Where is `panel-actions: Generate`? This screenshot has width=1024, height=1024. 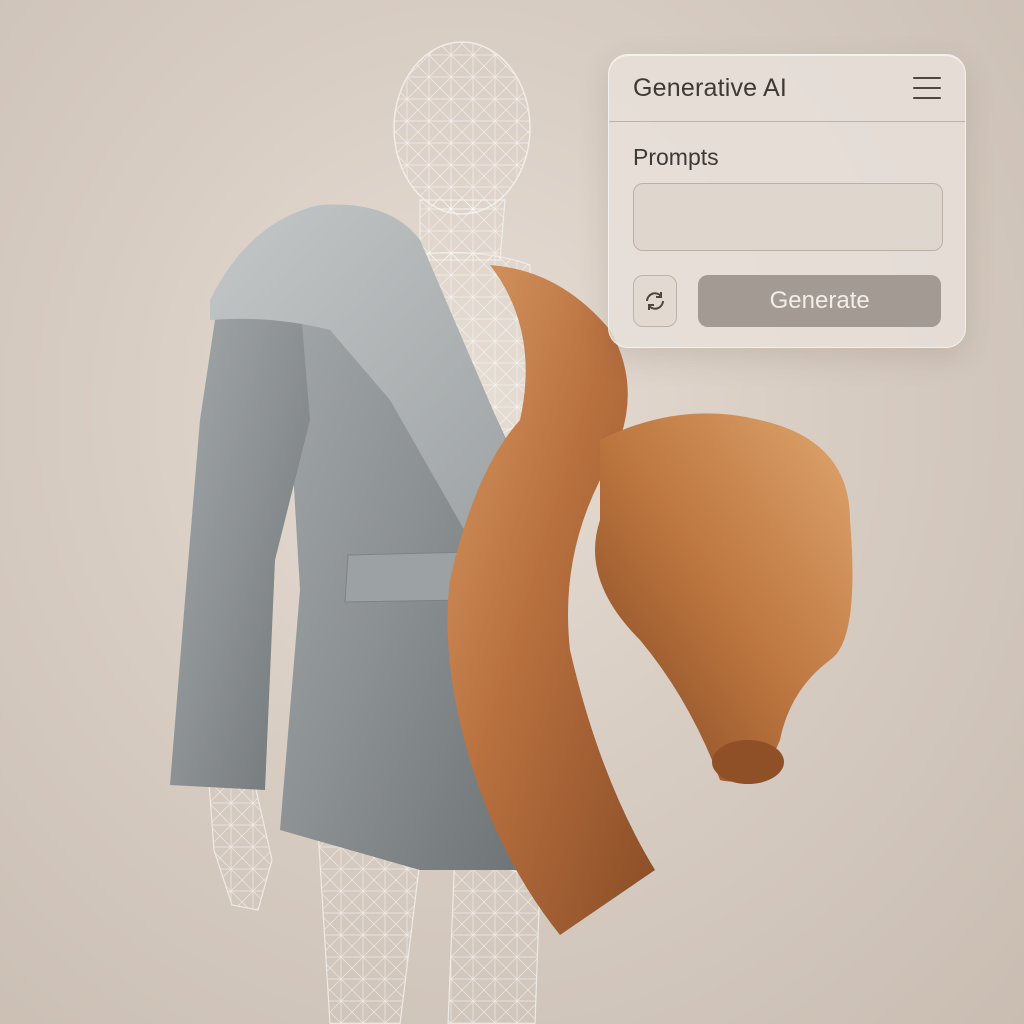 panel-actions: Generate is located at coordinates (787, 301).